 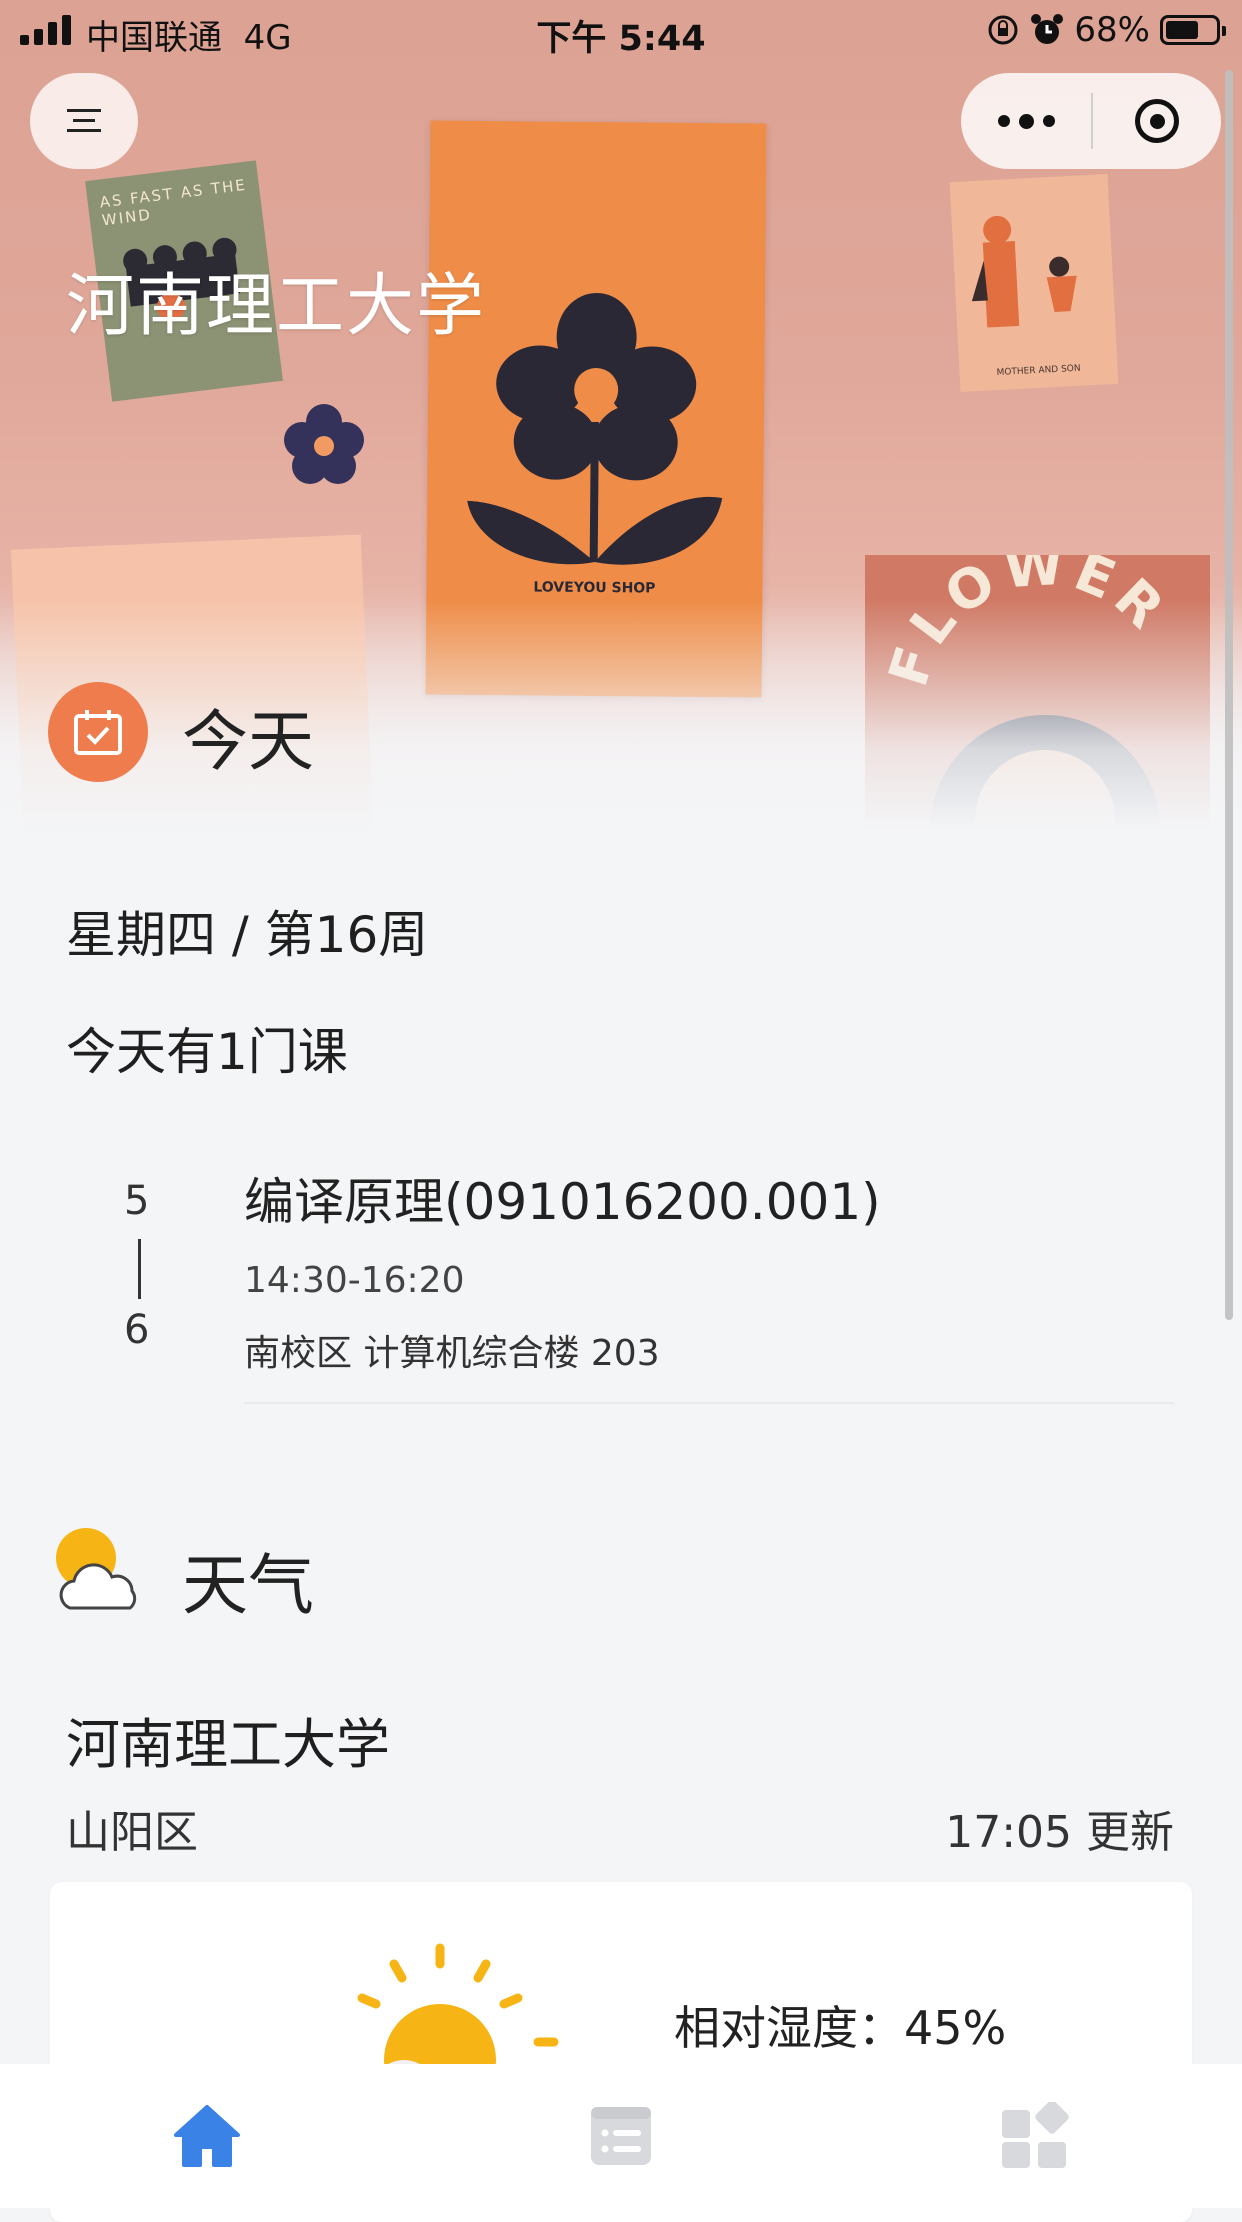 I want to click on period-divider, so click(x=139, y=1269).